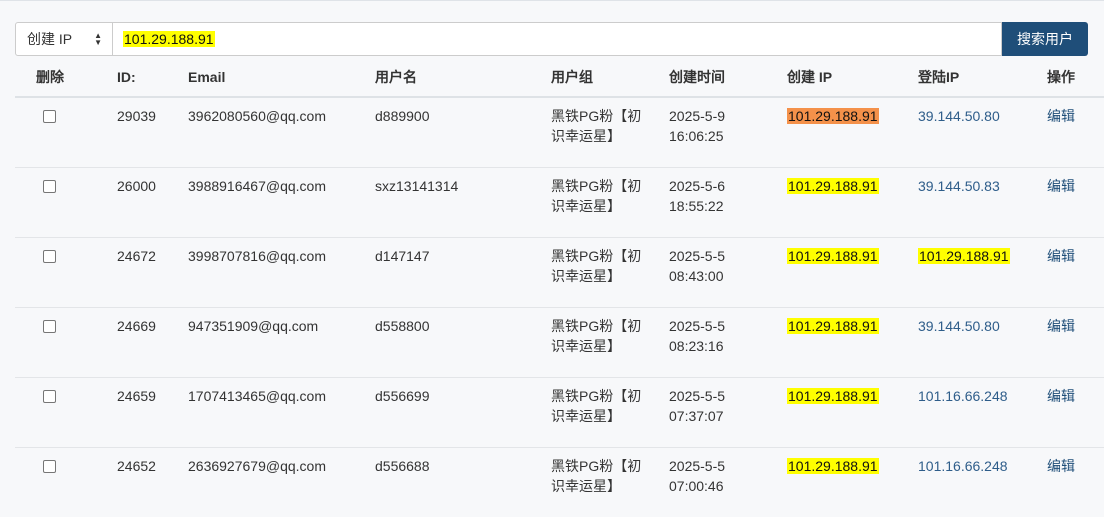 The width and height of the screenshot is (1104, 517). I want to click on col-header-id: ID:, so click(152, 77).